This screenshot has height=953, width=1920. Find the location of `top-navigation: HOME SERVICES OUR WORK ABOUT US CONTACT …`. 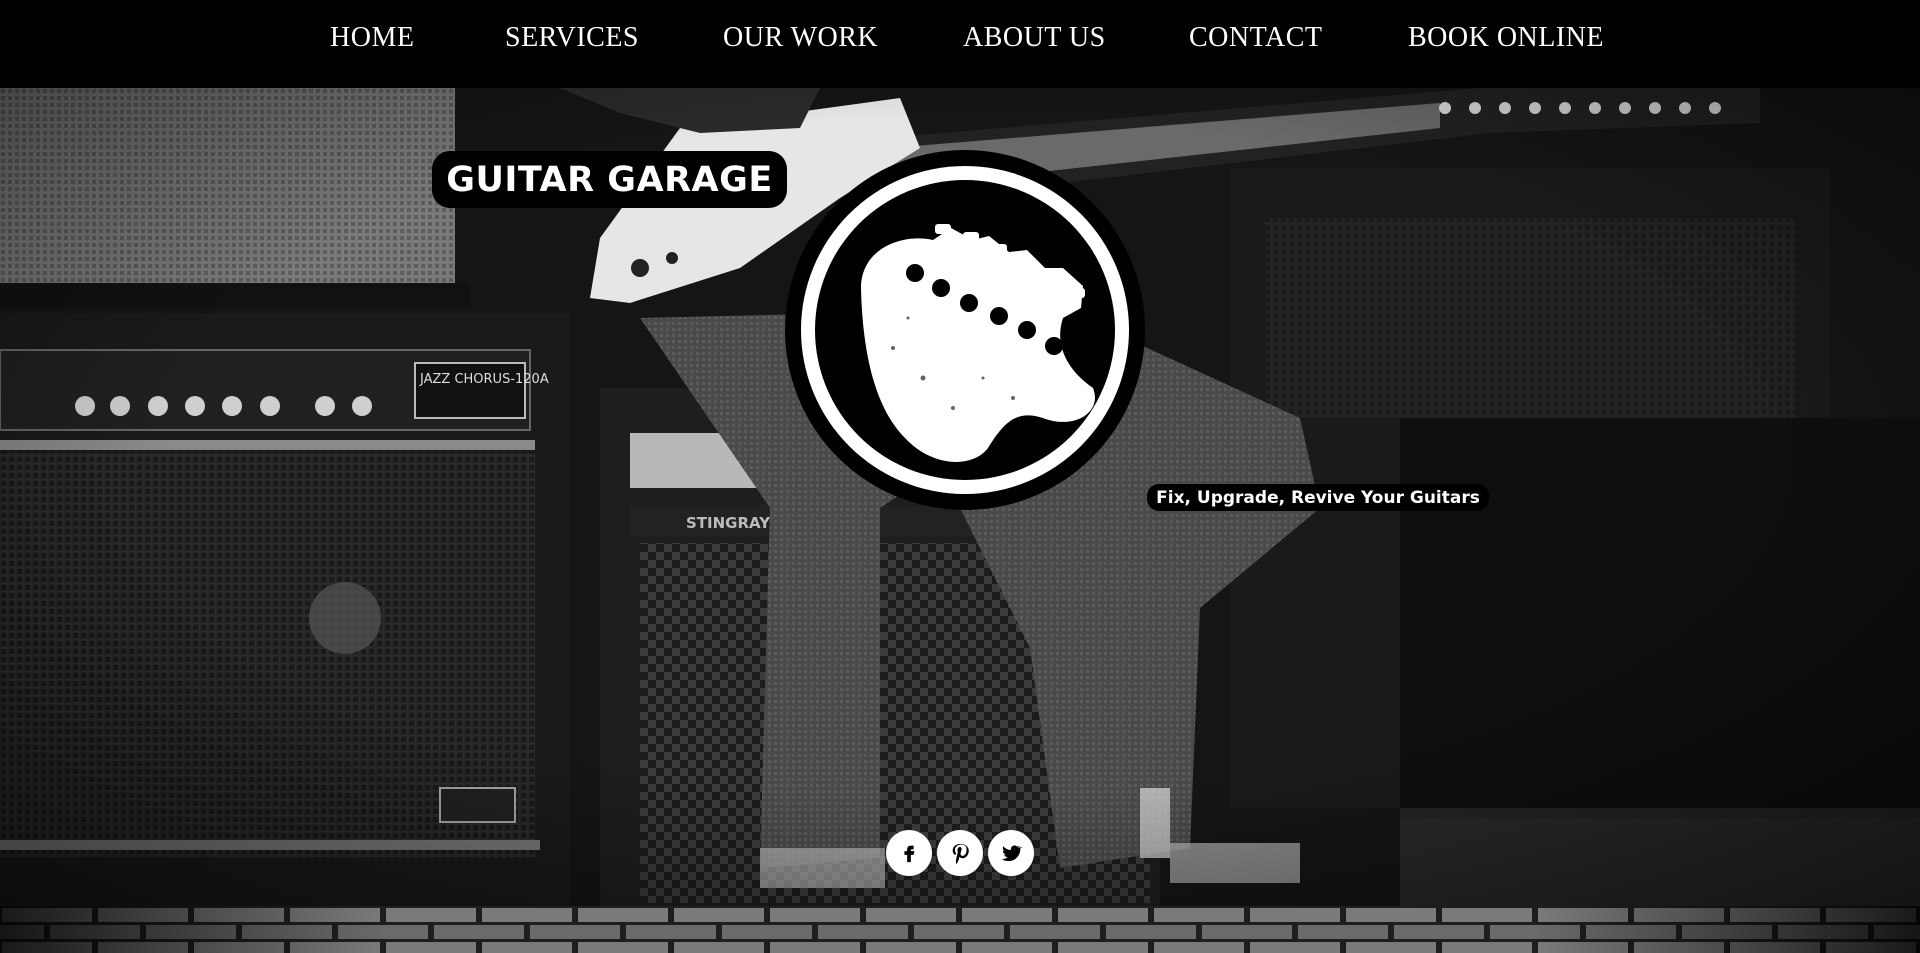

top-navigation: HOME SERVICES OUR WORK ABOUT US CONTACT … is located at coordinates (960, 44).